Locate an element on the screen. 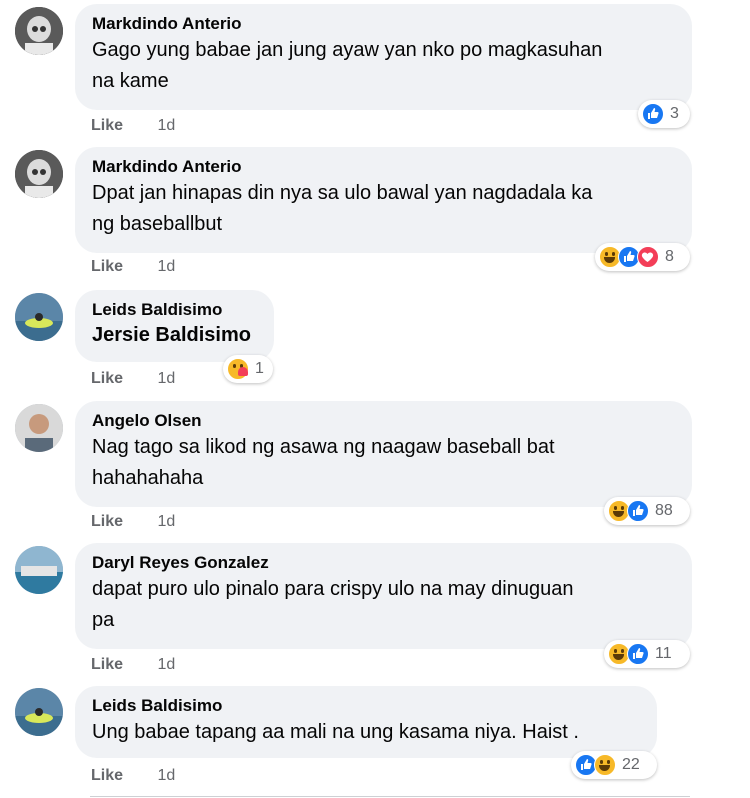 Image resolution: width=750 pixels, height=798 pixels. reaction-summary: 3 is located at coordinates (664, 114).